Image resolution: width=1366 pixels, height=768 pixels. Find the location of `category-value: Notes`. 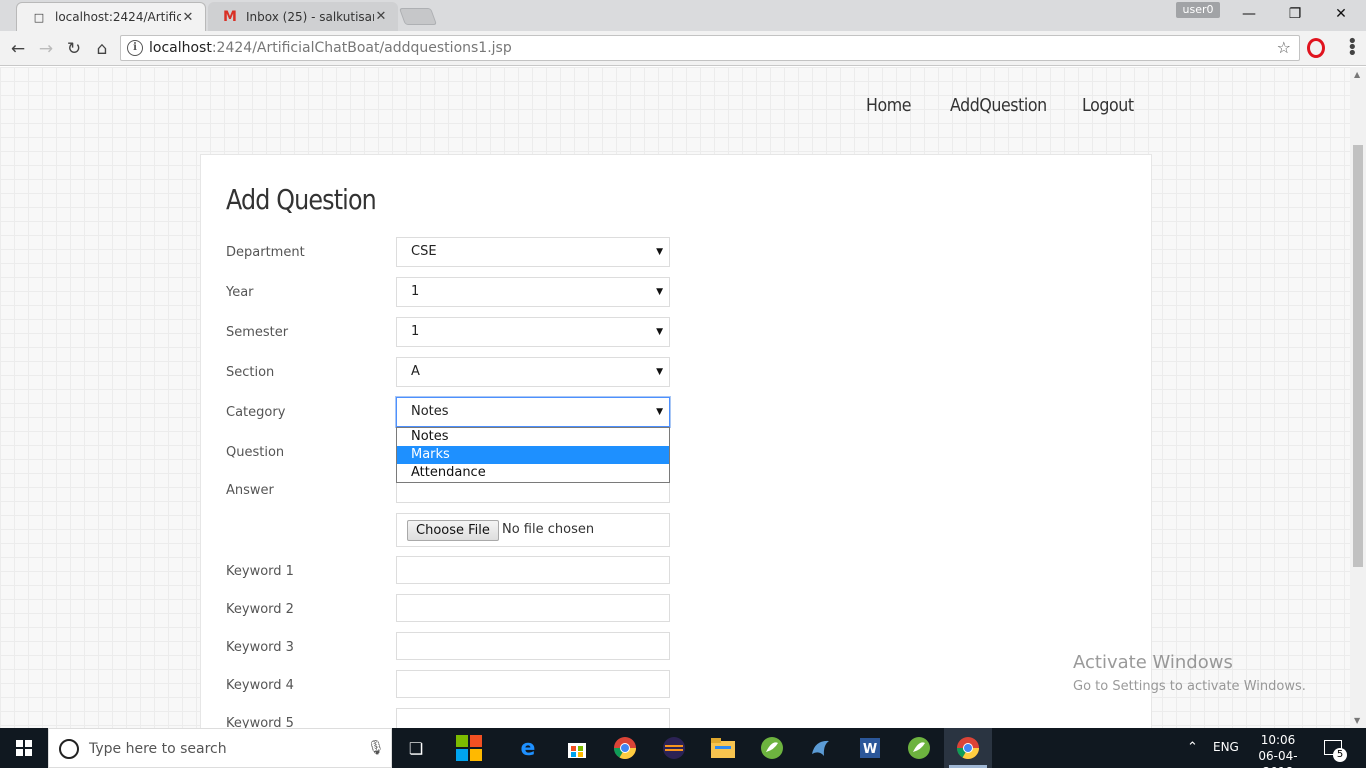

category-value: Notes is located at coordinates (430, 411).